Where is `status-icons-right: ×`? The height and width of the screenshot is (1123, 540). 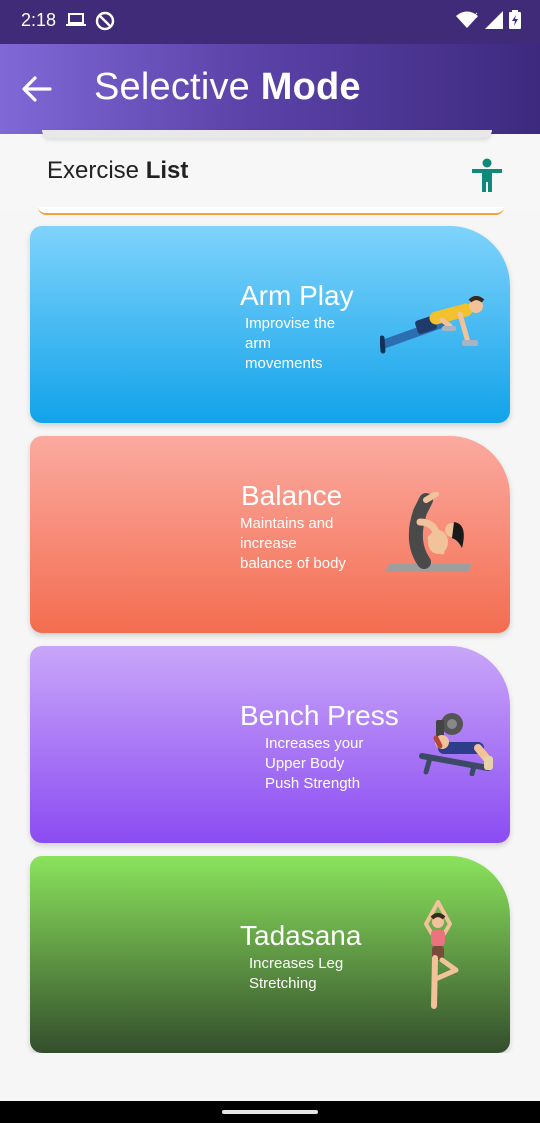
status-icons-right: × is located at coordinates (488, 22).